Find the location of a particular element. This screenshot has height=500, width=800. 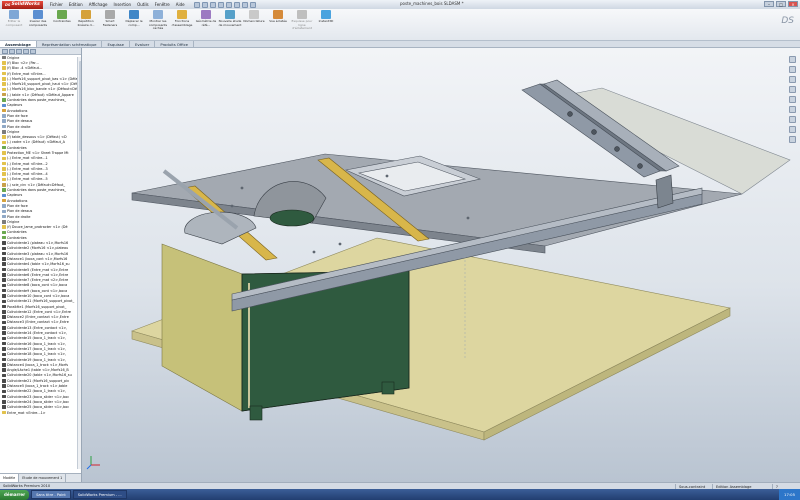

hide-show-items-icon is located at coordinates (792, 119).